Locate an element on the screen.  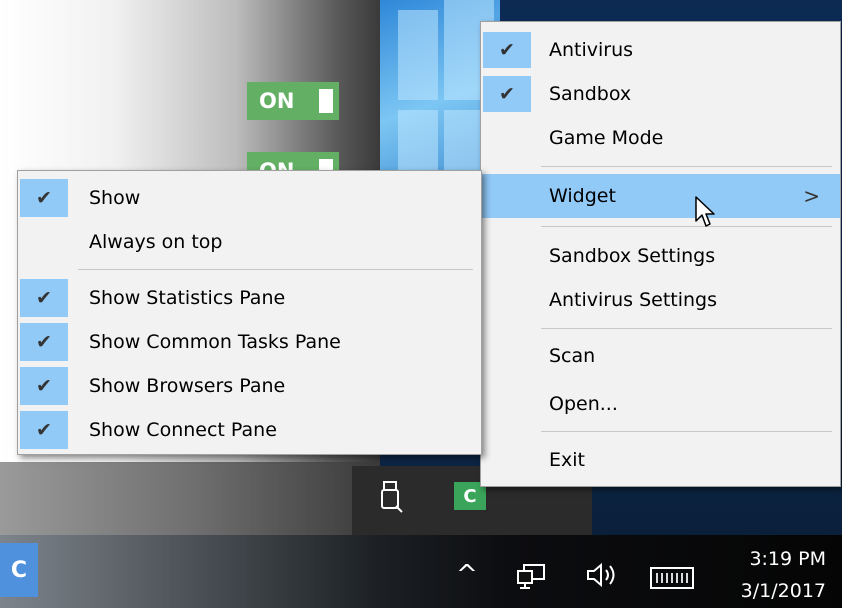
mouse-pointer-icon is located at coordinates (705, 211).